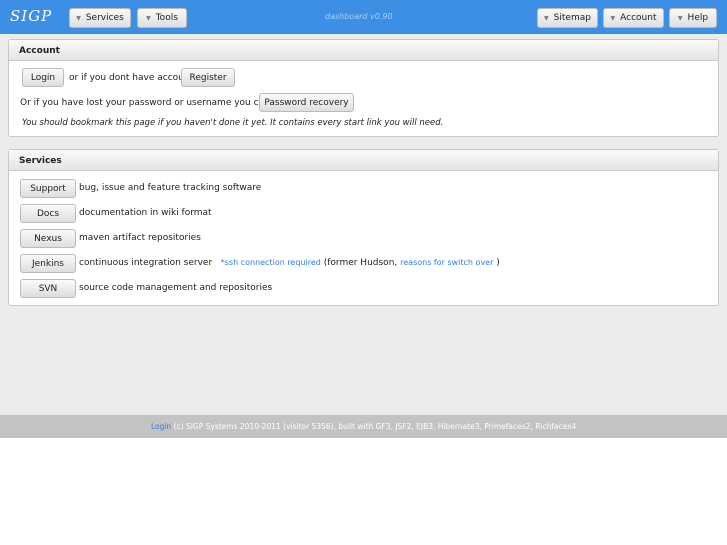  I want to click on account-panel-title: Account, so click(363, 50).